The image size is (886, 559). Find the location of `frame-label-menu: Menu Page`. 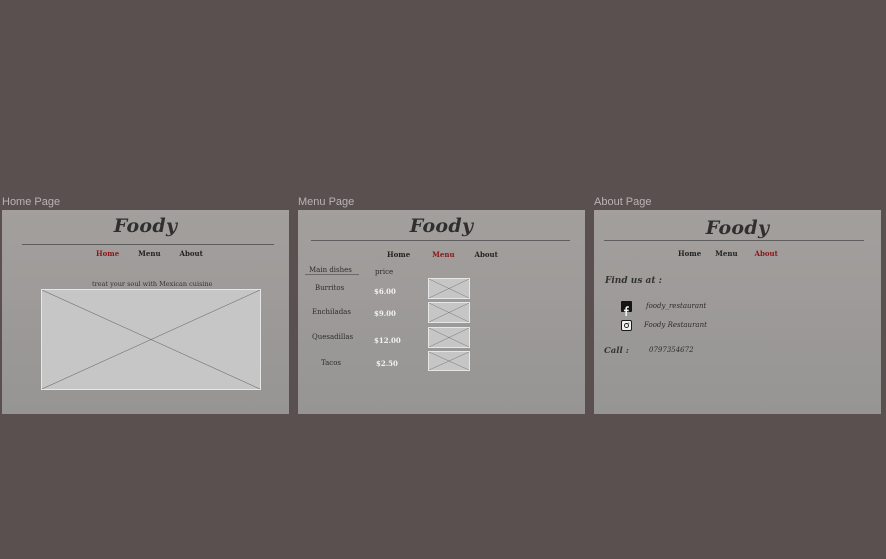

frame-label-menu: Menu Page is located at coordinates (326, 202).